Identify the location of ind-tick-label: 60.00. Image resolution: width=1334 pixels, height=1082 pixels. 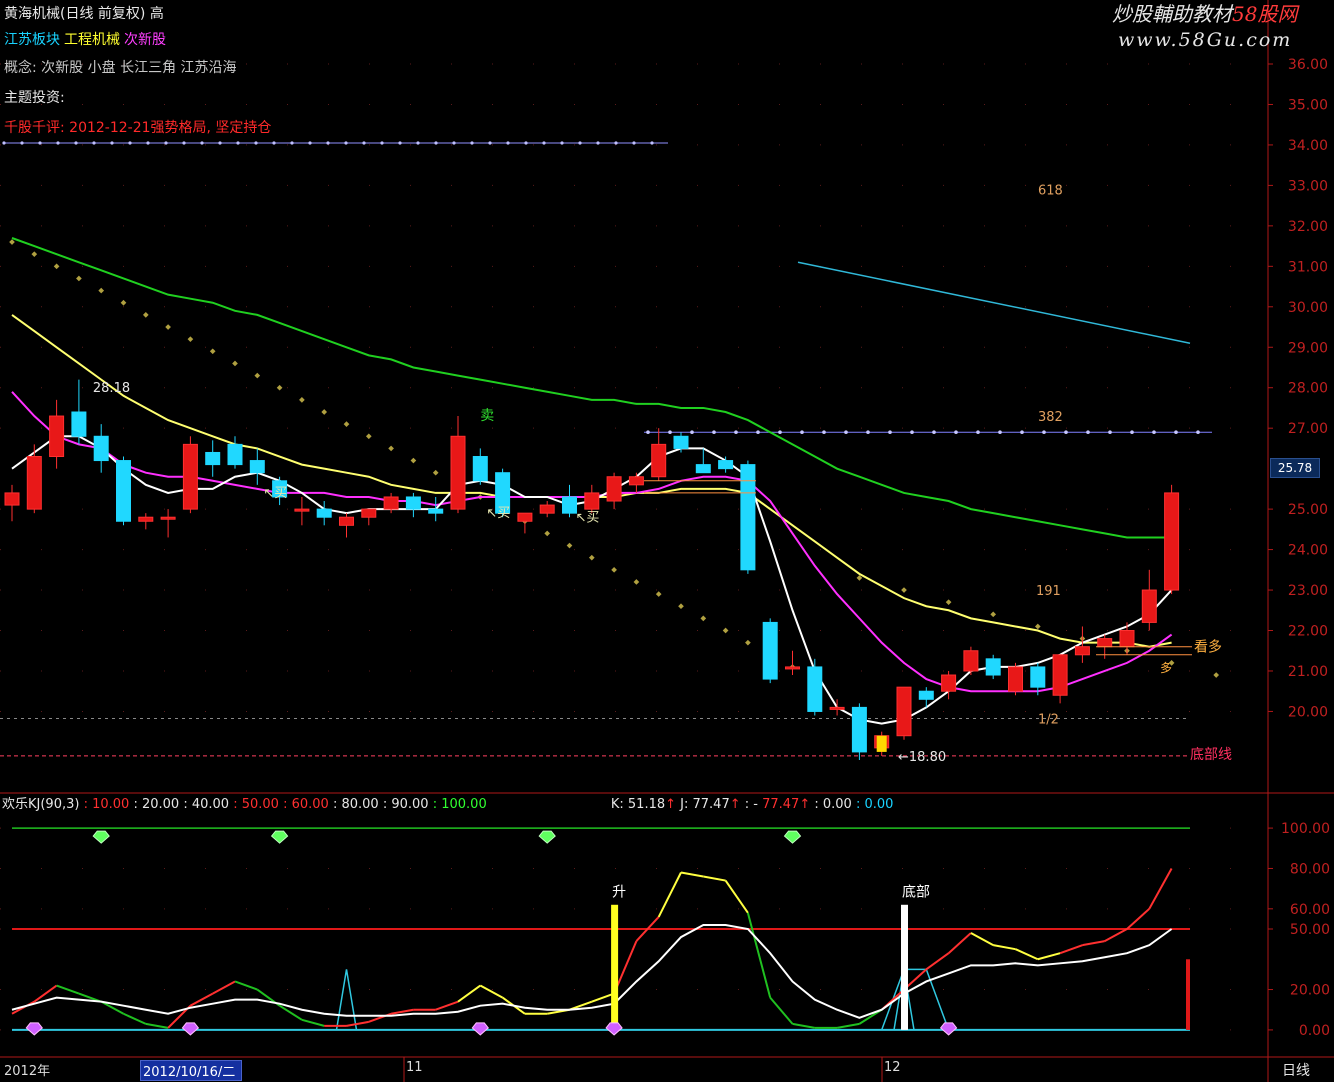
(1310, 910).